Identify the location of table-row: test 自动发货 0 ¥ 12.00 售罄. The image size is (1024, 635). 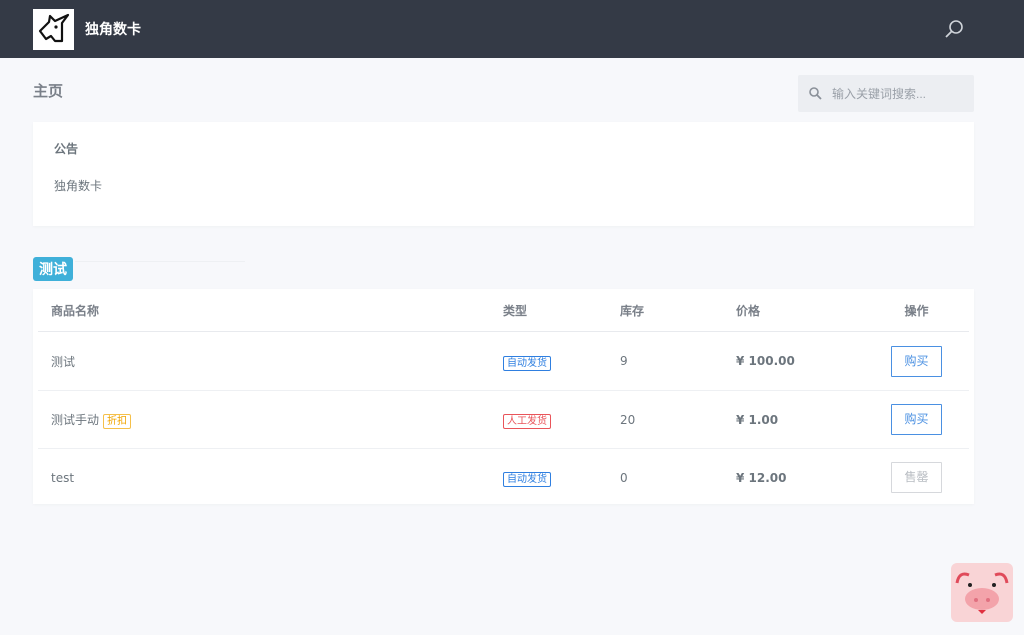
(503, 477).